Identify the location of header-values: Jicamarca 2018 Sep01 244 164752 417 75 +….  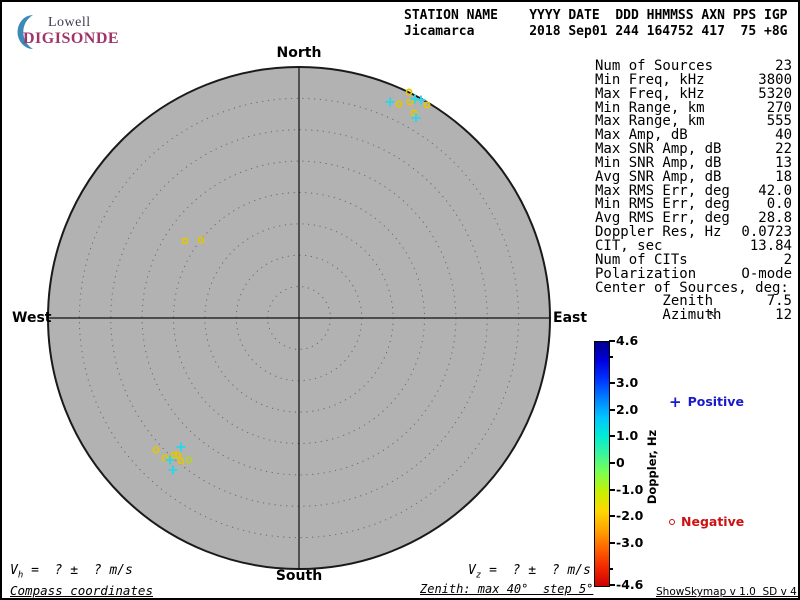
(596, 31).